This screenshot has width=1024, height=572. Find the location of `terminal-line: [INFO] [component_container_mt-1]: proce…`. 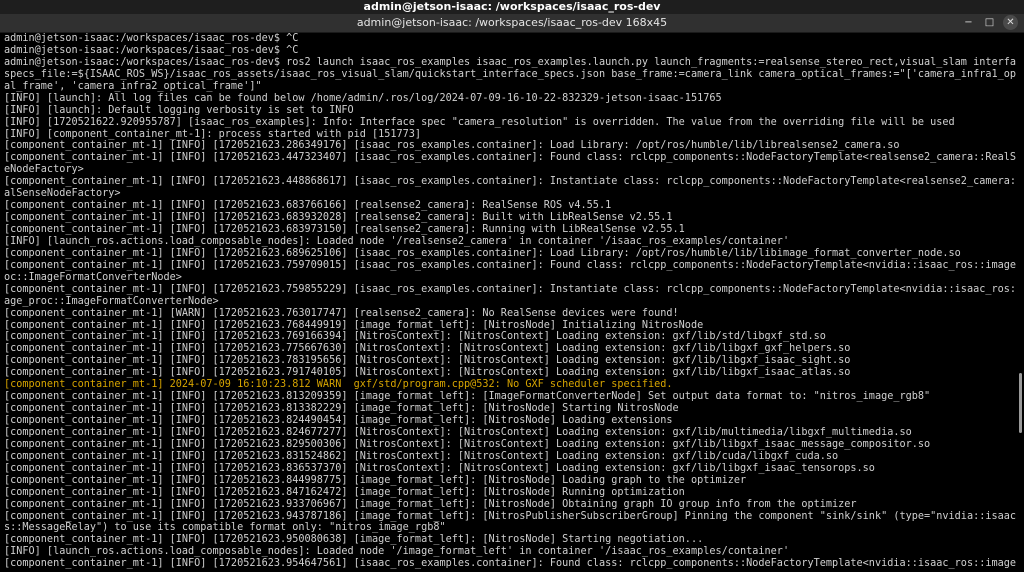

terminal-line: [INFO] [component_container_mt-1]: proce… is located at coordinates (213, 134).